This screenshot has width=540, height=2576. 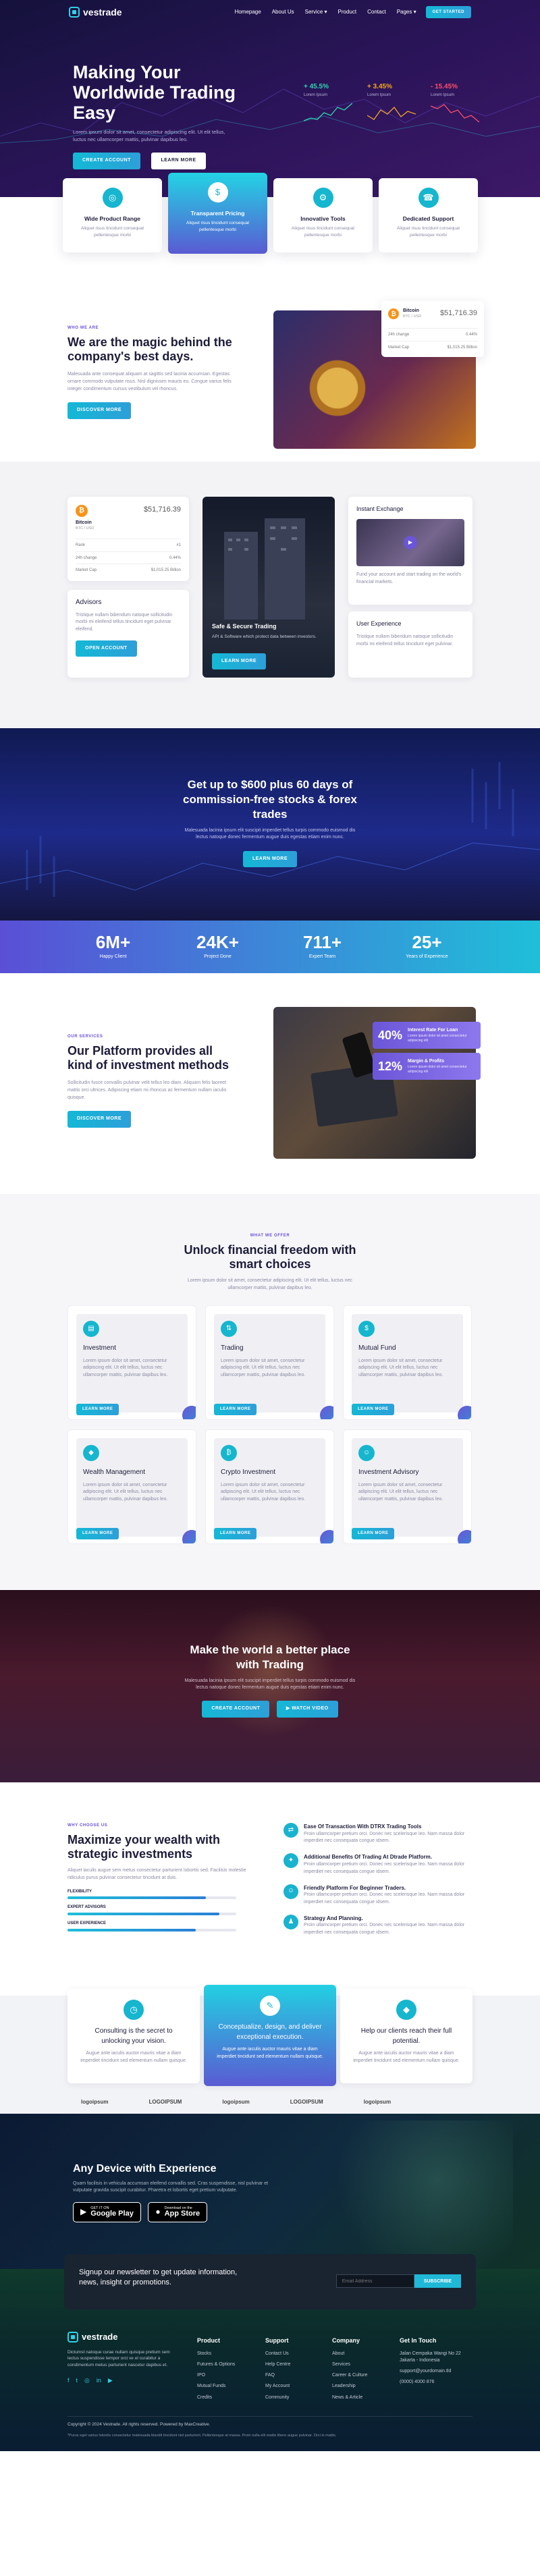 I want to click on subscribe-button: SUBSCRIBE, so click(x=438, y=2281).